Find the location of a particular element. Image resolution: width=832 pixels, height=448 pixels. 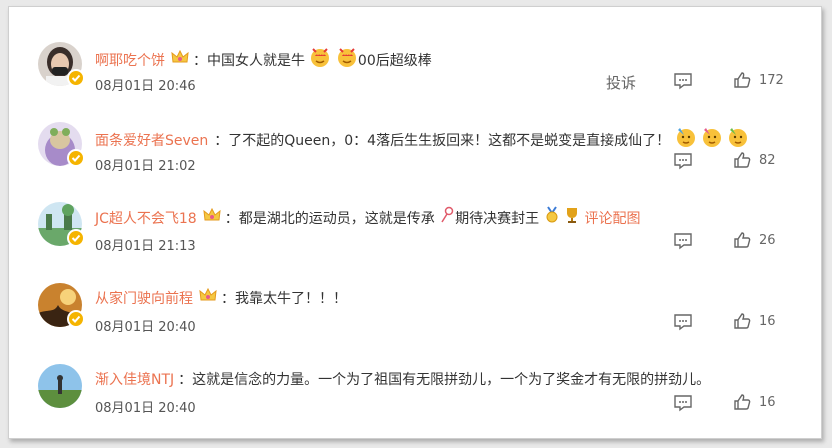

like-button: 82 is located at coordinates (754, 160).